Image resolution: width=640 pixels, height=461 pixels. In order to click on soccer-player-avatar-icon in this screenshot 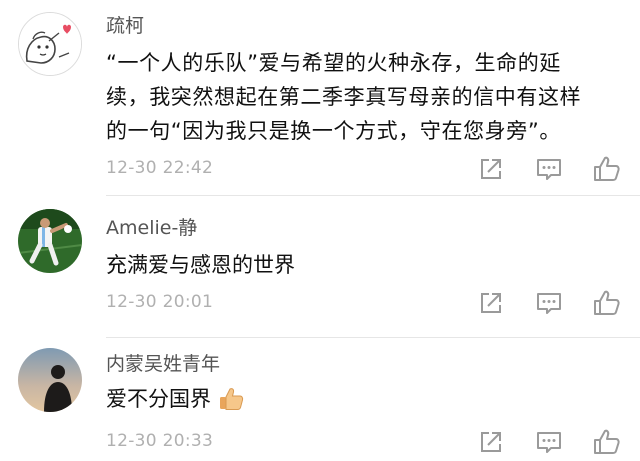, I will do `click(50, 241)`.